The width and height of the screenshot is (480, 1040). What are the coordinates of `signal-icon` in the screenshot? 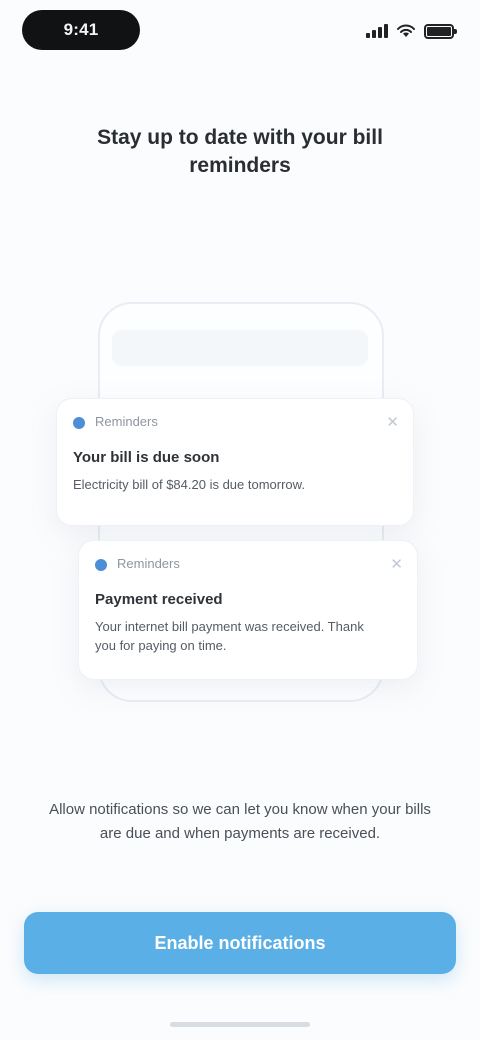 It's located at (377, 31).